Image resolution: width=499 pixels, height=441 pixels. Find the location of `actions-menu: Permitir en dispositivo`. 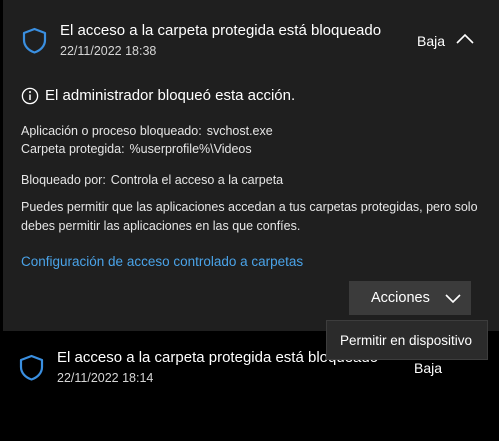

actions-menu: Permitir en dispositivo is located at coordinates (407, 340).